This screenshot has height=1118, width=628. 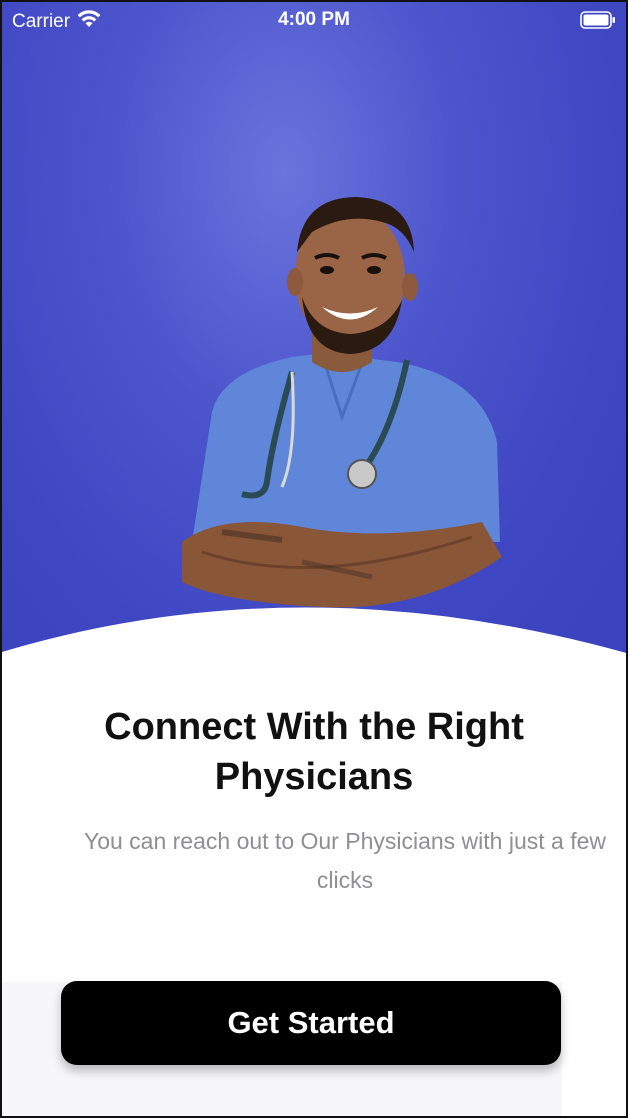 What do you see at coordinates (598, 20) in the screenshot?
I see `battery-icon` at bounding box center [598, 20].